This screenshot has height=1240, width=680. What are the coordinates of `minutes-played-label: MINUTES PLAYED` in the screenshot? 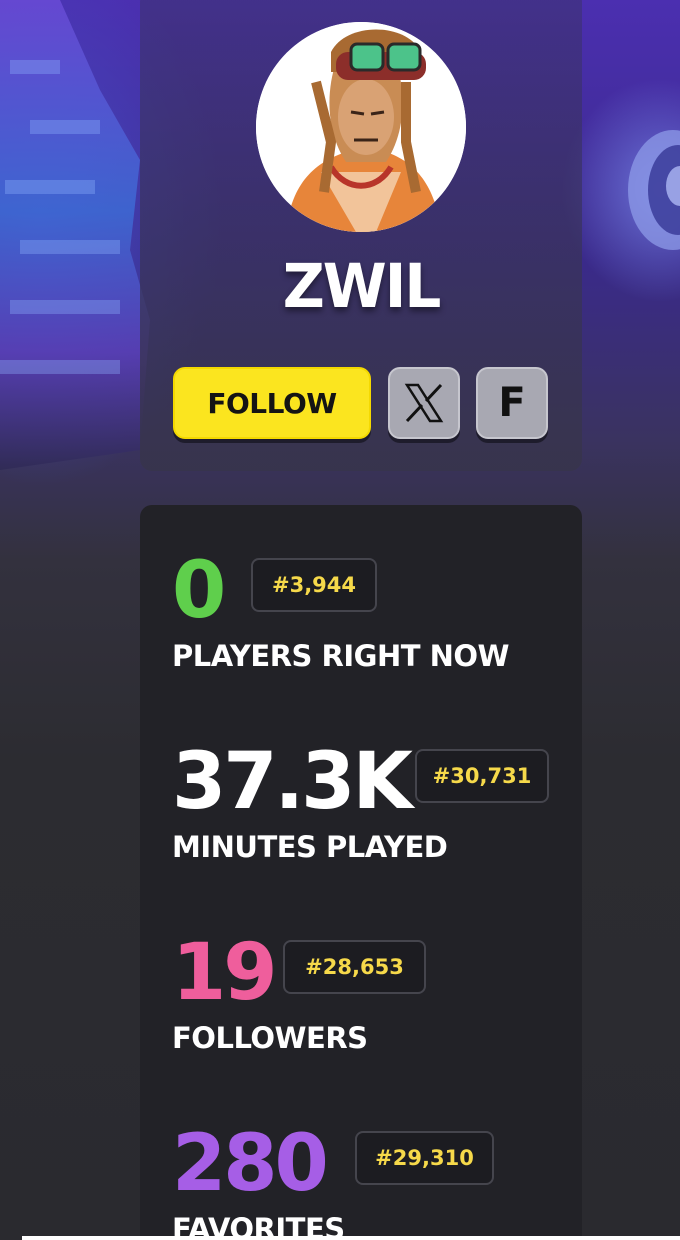 It's located at (310, 847).